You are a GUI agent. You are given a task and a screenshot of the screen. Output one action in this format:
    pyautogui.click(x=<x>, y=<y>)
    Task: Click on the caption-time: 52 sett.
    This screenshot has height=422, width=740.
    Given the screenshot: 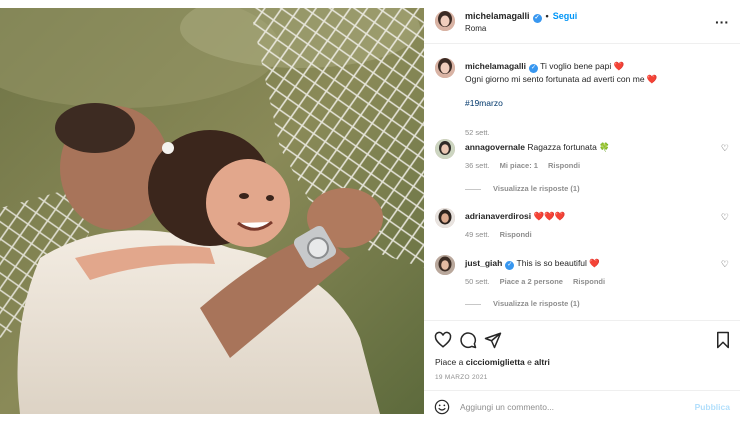 What is the action you would take?
    pyautogui.click(x=477, y=132)
    